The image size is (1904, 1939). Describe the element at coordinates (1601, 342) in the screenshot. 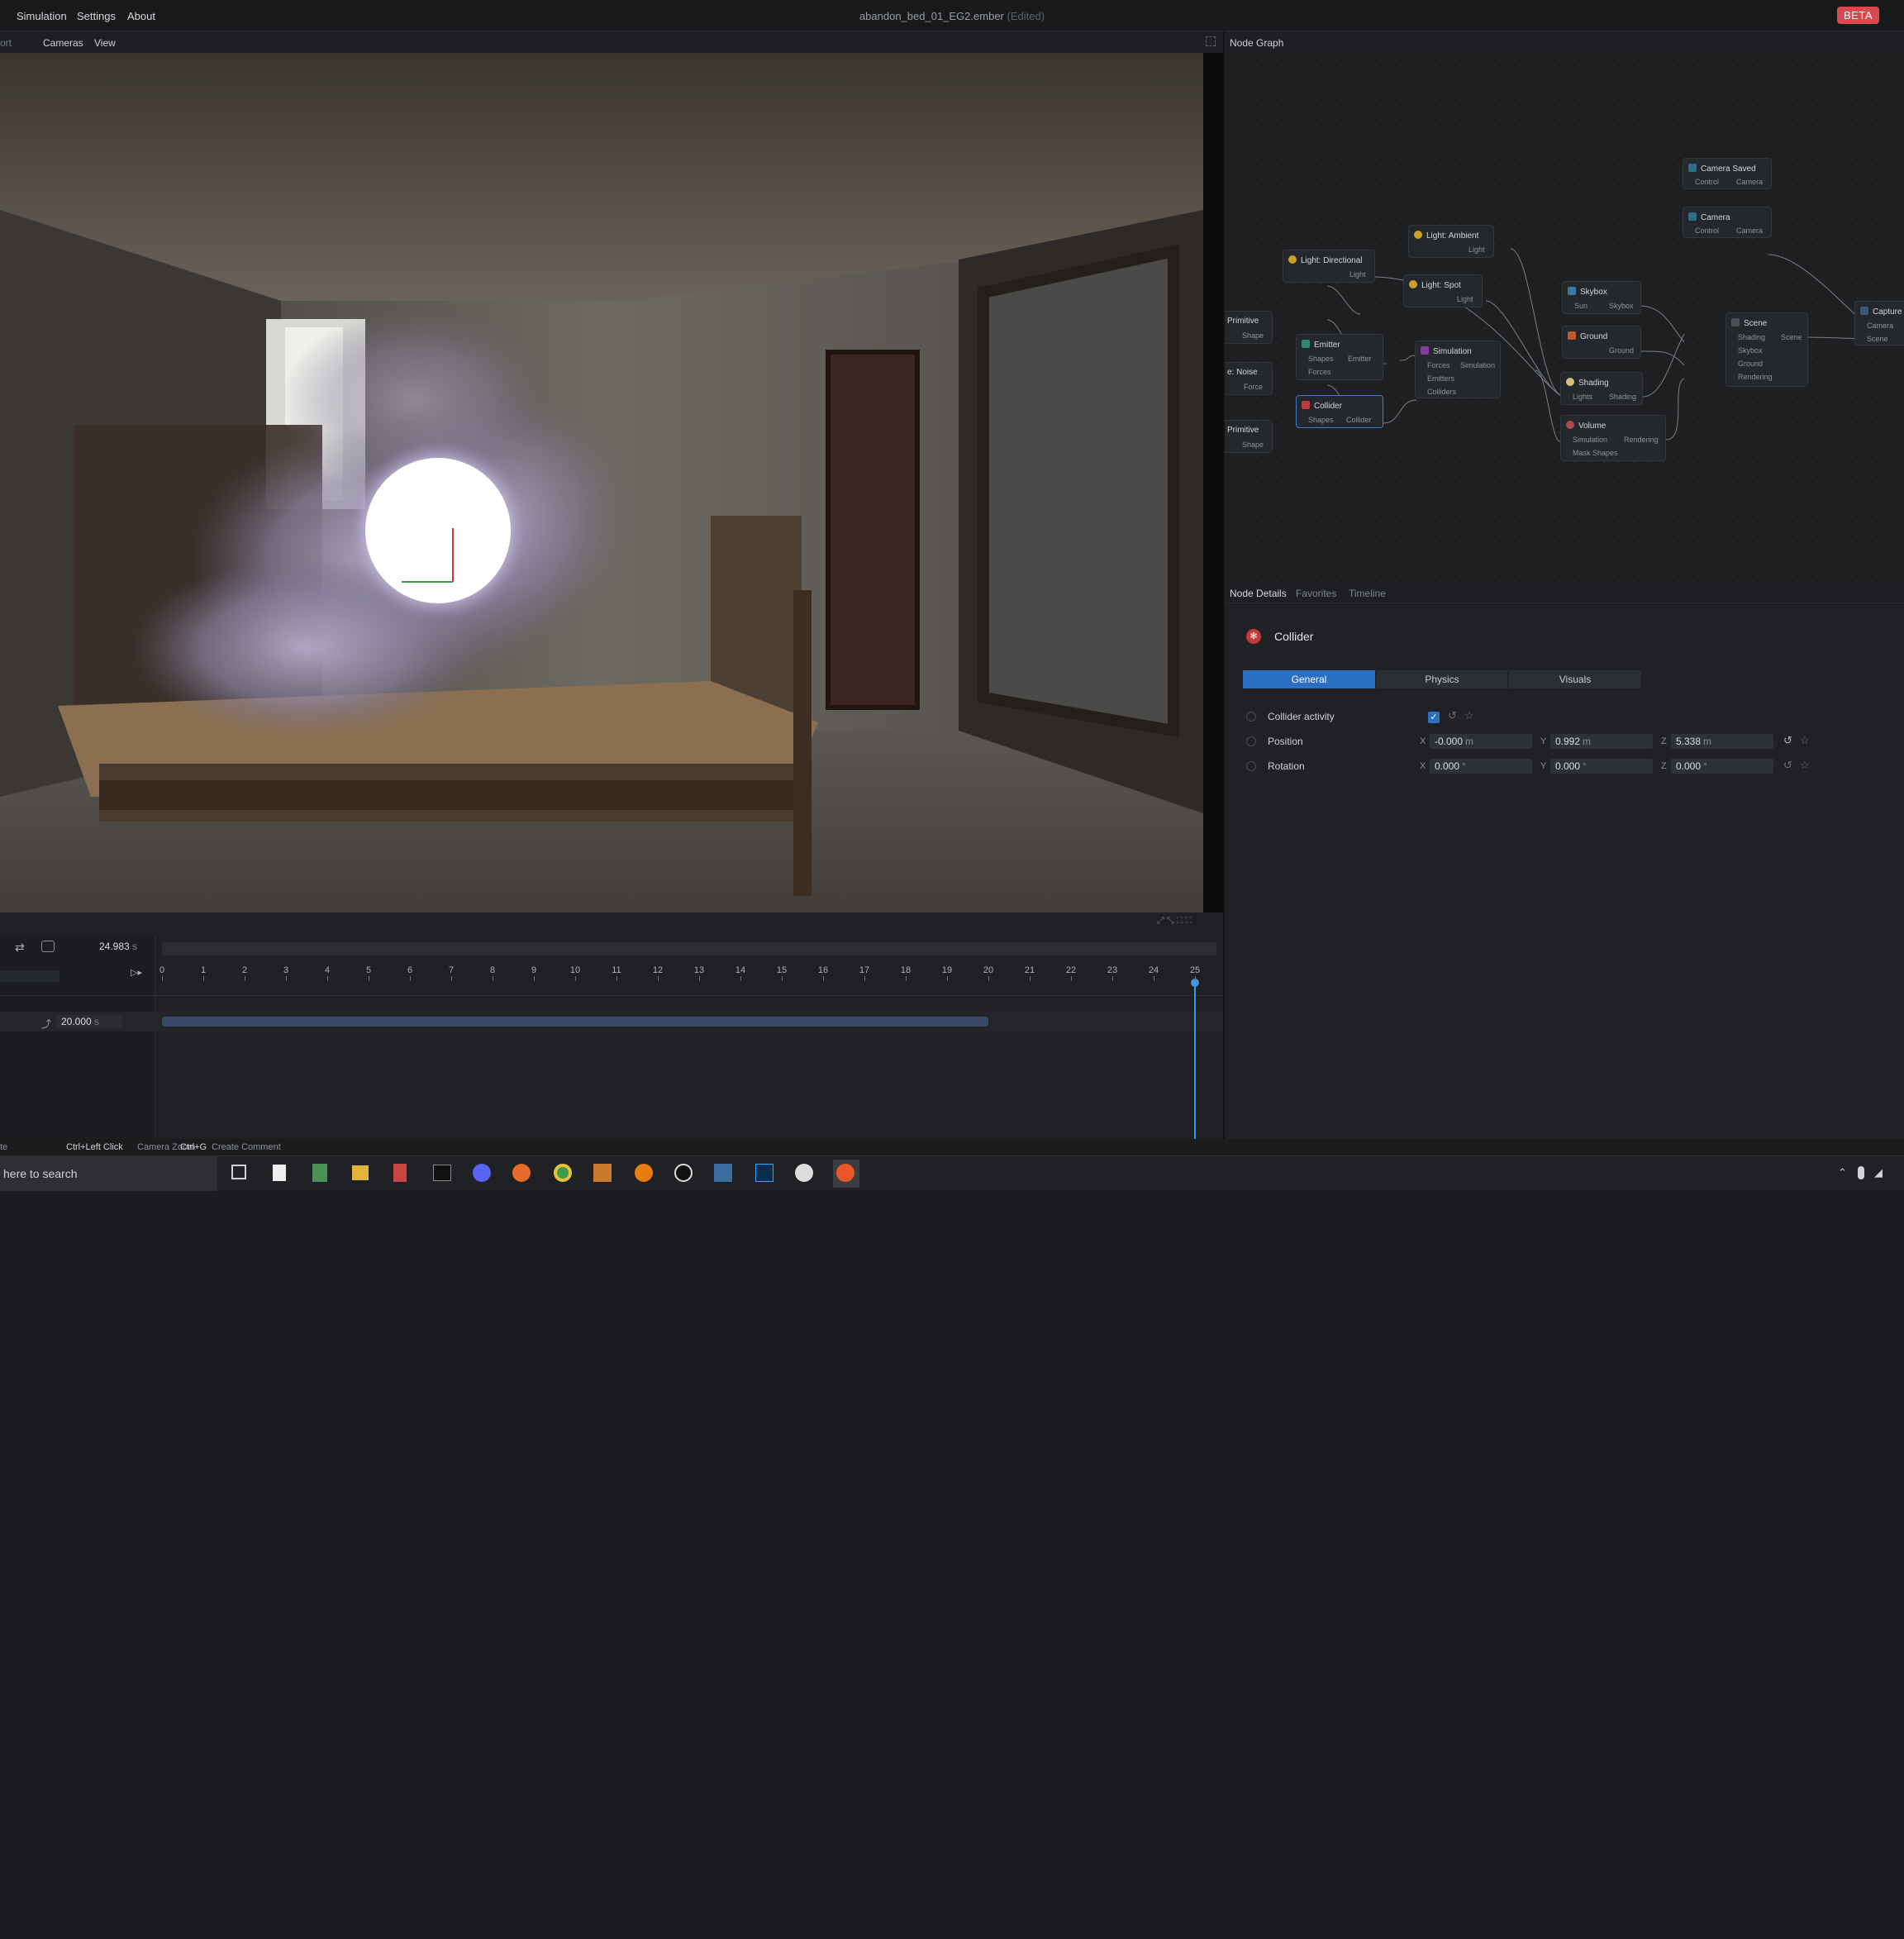

I see `node-ground: Ground Ground` at that location.